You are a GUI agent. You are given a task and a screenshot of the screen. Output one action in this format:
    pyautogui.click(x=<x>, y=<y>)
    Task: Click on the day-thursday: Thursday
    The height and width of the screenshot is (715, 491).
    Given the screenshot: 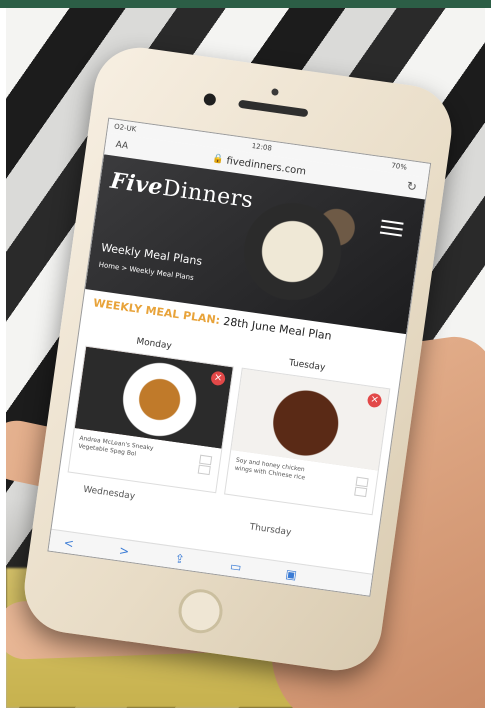 What is the action you would take?
    pyautogui.click(x=270, y=530)
    